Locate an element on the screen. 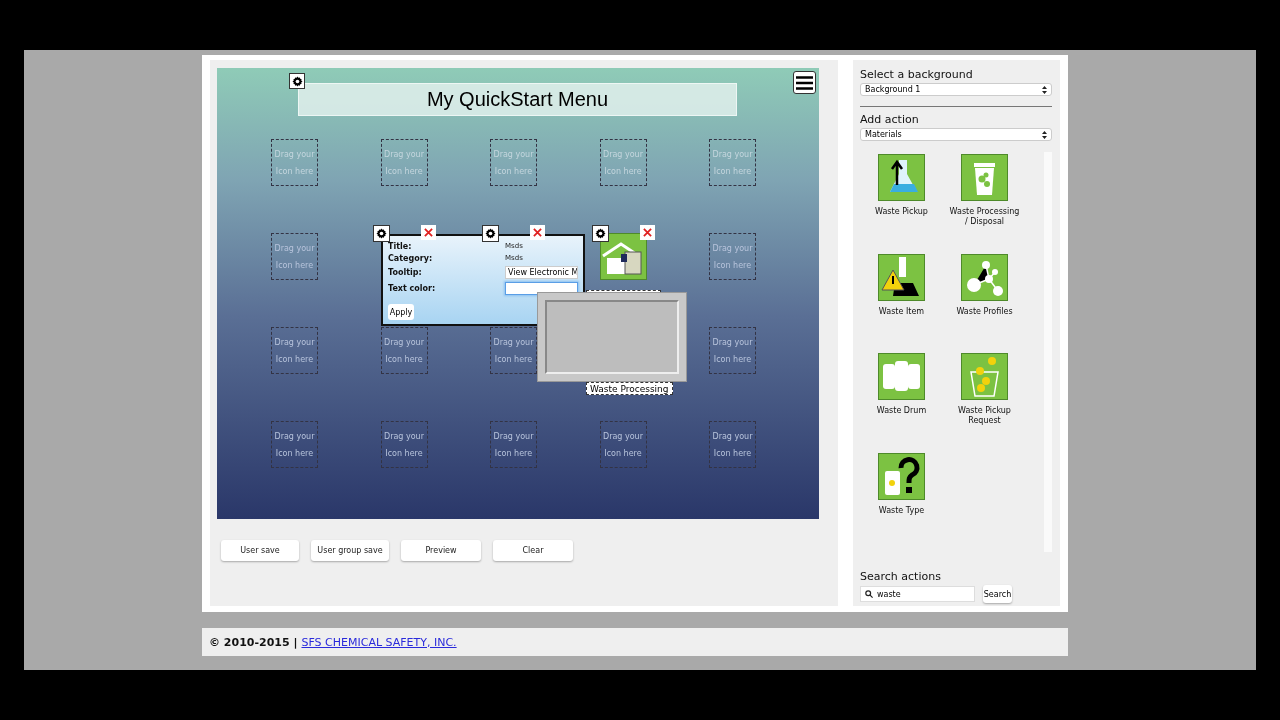 This screenshot has width=1280, height=720. menu-title: My QuickStart Menu is located at coordinates (517, 99).